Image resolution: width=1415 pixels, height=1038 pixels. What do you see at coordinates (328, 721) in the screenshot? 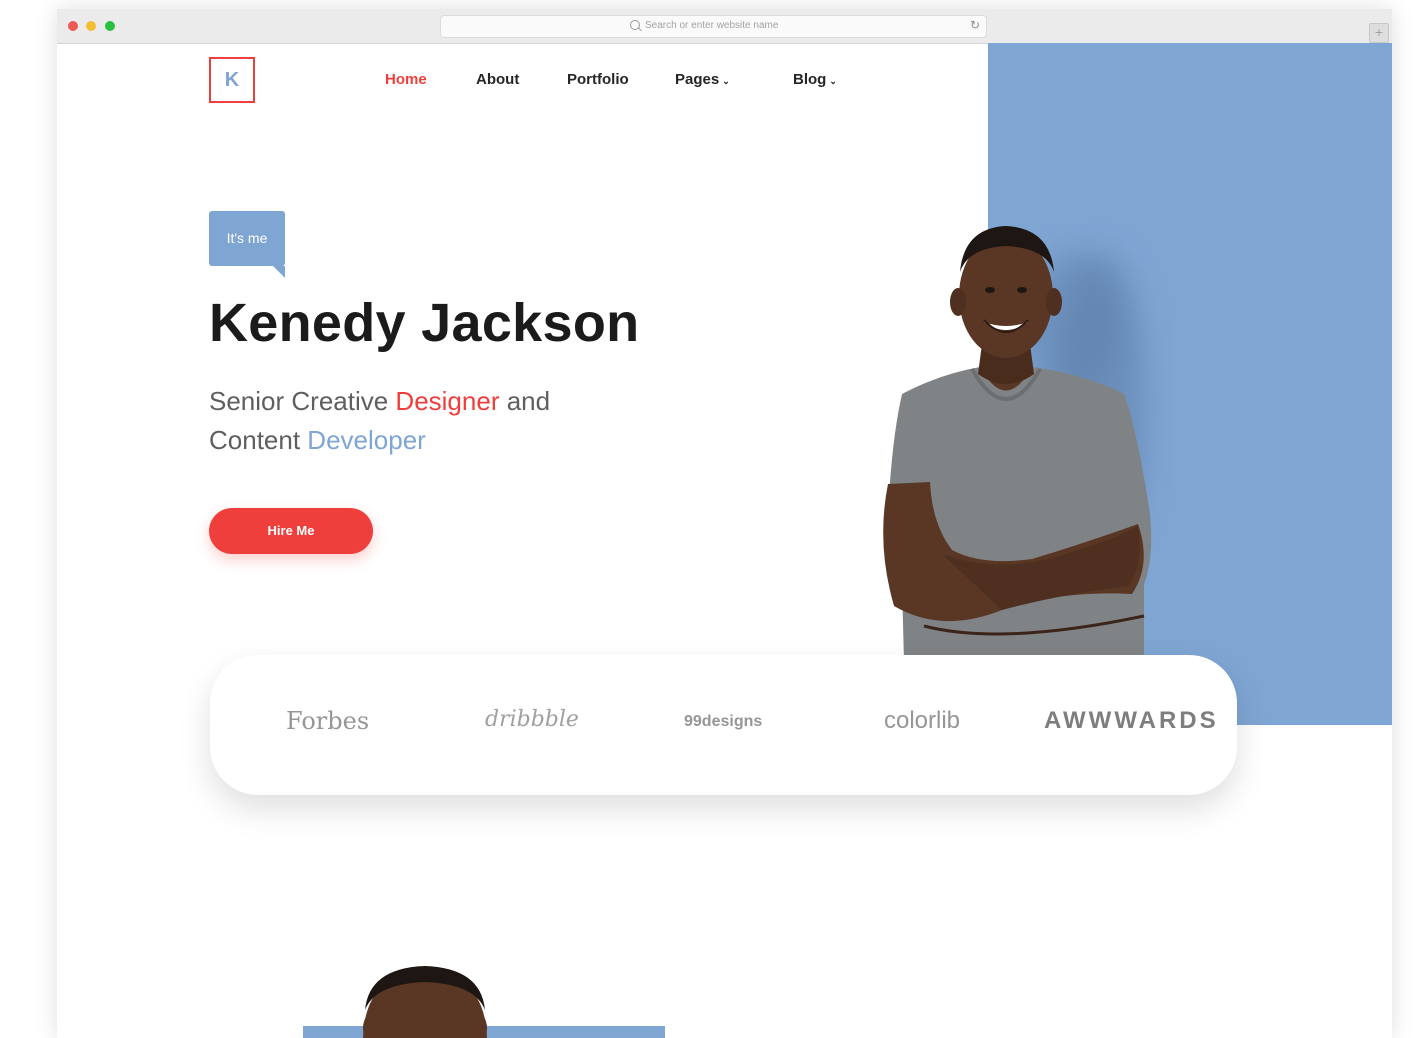
I see `brand-forbes: Forbes` at bounding box center [328, 721].